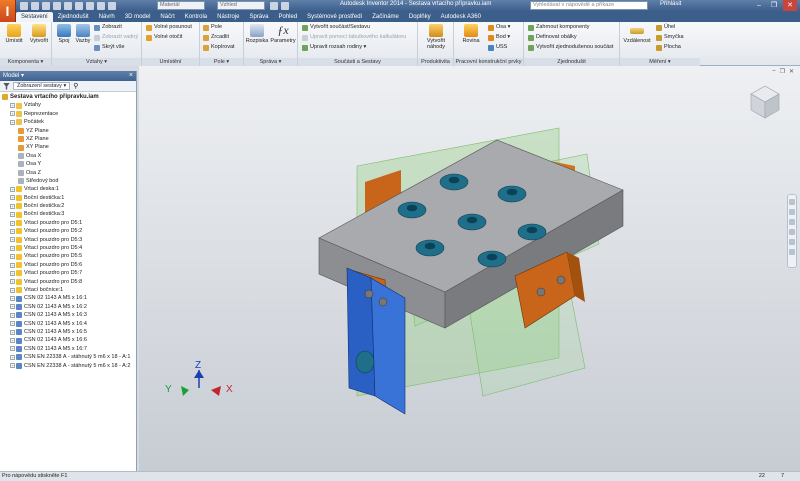 The height and width of the screenshot is (481, 800). What do you see at coordinates (668, 47) in the screenshot?
I see `measure-area-button: Plocha` at bounding box center [668, 47].